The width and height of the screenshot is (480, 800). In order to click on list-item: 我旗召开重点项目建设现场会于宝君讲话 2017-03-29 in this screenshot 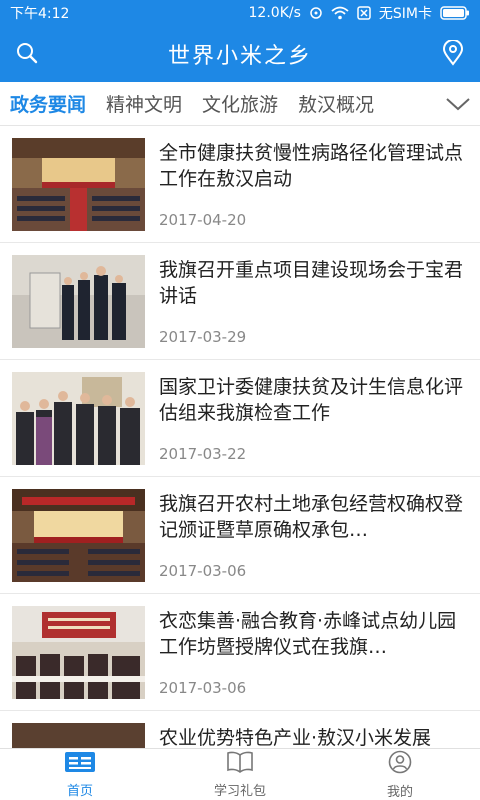, I will do `click(240, 301)`.